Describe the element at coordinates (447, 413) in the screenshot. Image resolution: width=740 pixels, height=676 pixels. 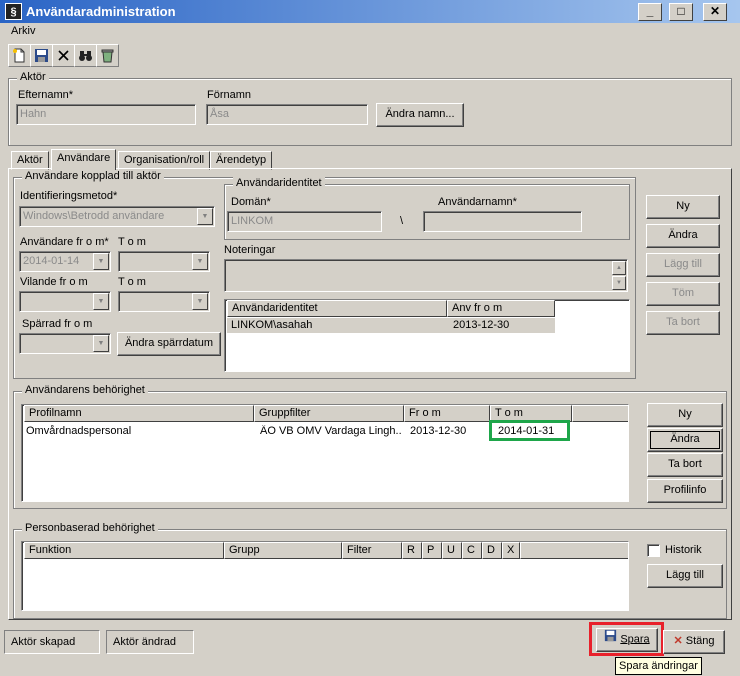
I see `col-from: Fr o m` at that location.